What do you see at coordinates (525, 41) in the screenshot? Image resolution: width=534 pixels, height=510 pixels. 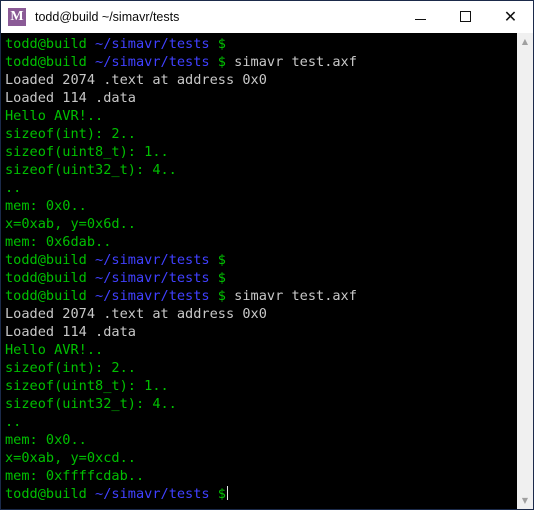 I see `scroll-up-arrow-icon: ▲` at bounding box center [525, 41].